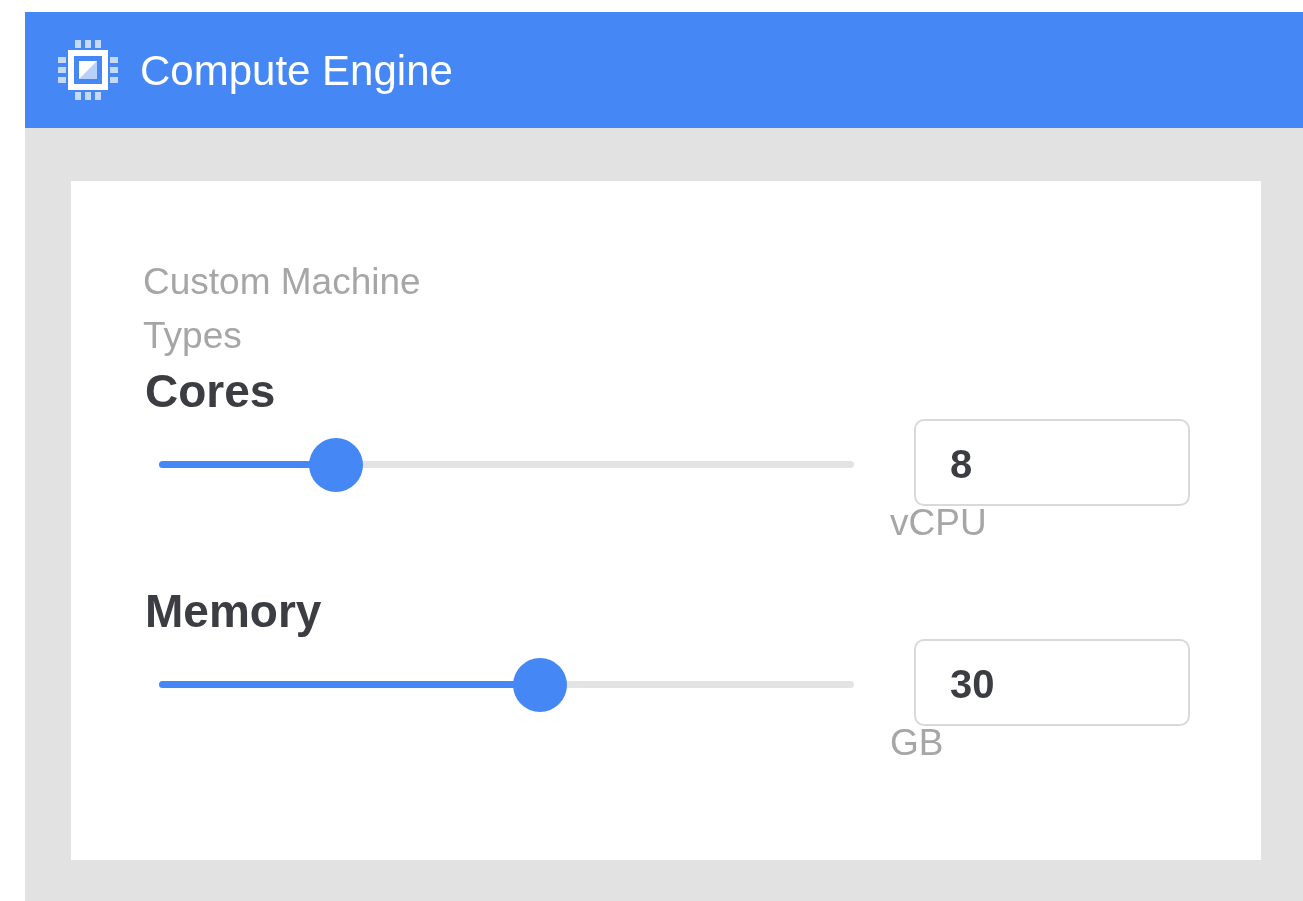 This screenshot has width=1303, height=901. I want to click on chip-icon, so click(88, 70).